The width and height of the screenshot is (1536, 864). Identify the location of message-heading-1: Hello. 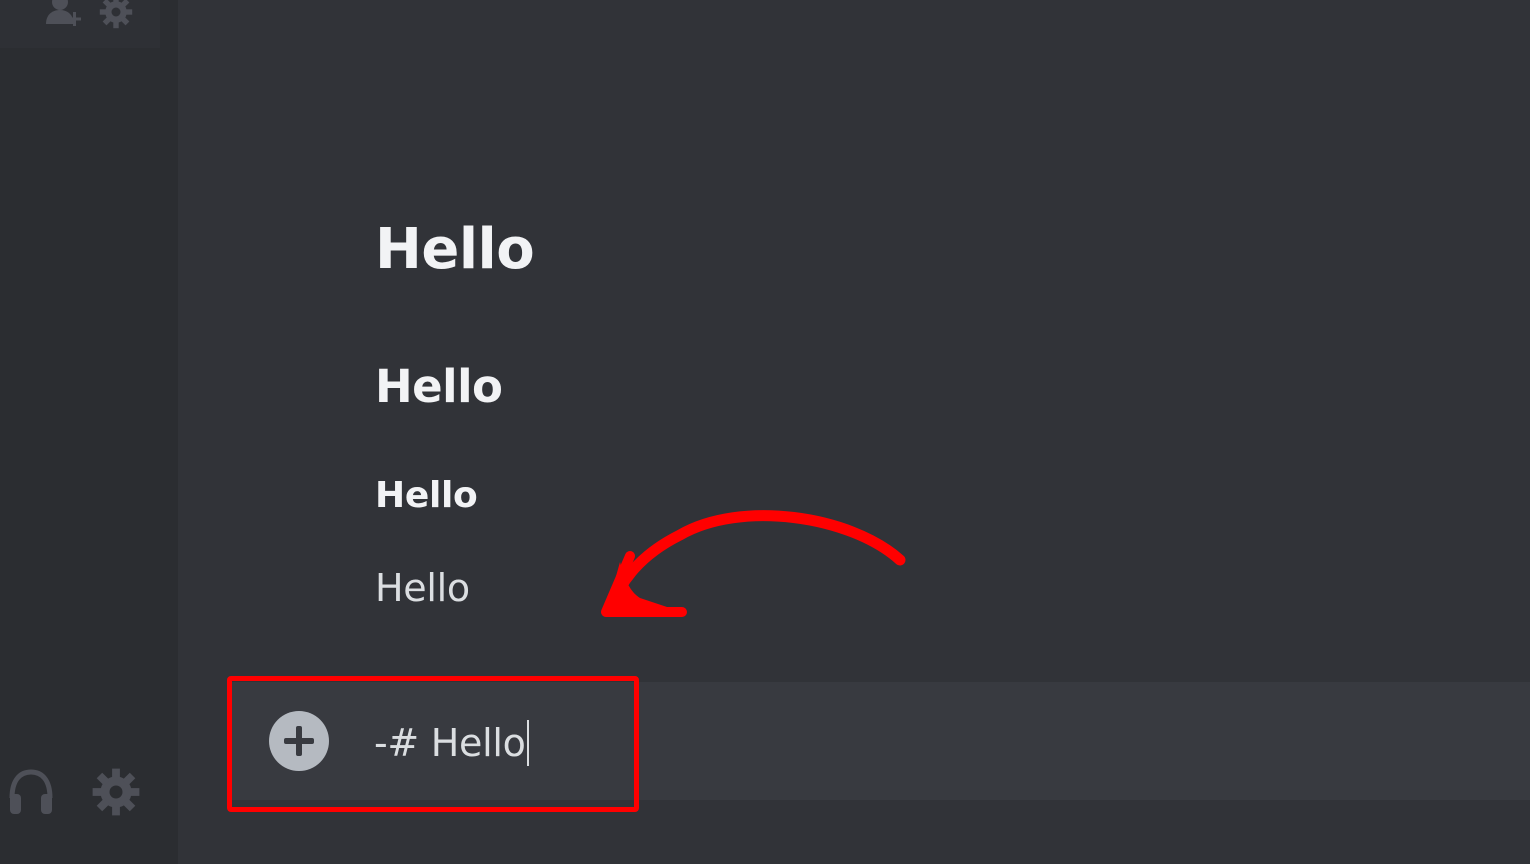
(455, 249).